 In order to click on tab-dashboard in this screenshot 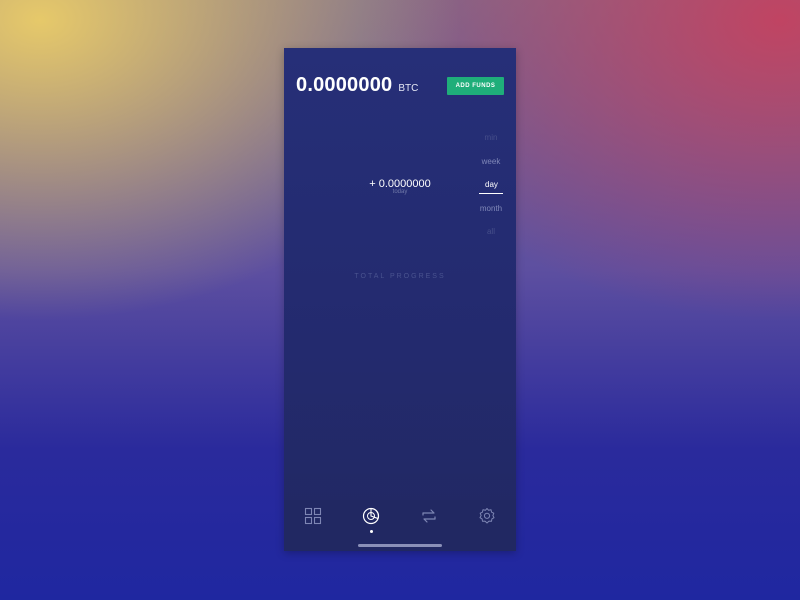, I will do `click(313, 516)`.